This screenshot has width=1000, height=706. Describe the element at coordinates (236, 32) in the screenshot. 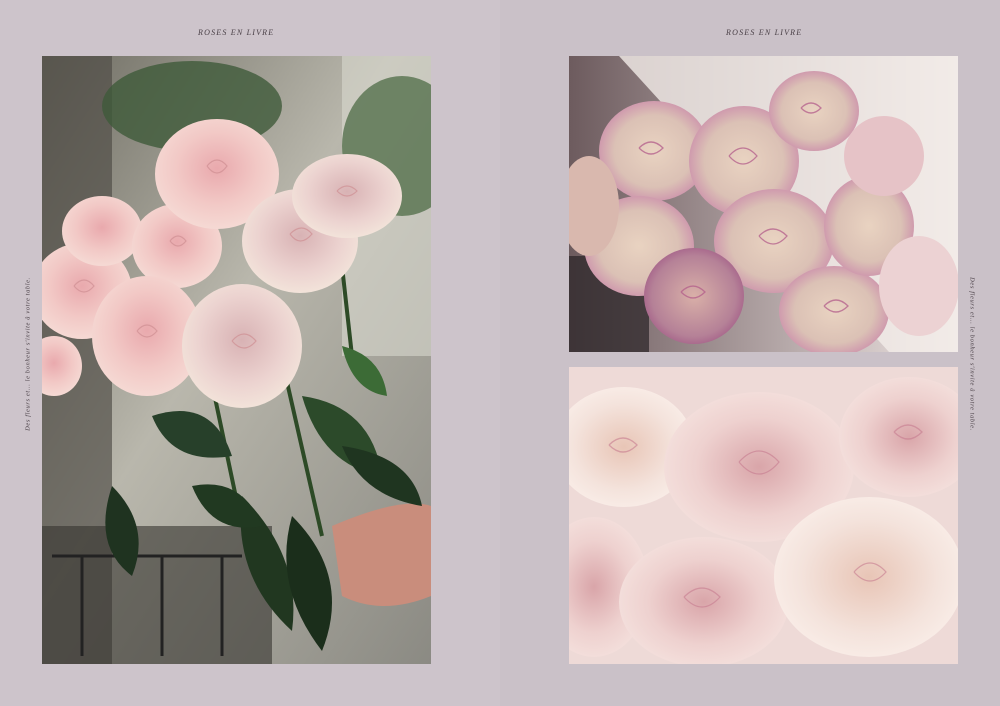

I see `running-head-left: ROSES EN LIVRE` at that location.